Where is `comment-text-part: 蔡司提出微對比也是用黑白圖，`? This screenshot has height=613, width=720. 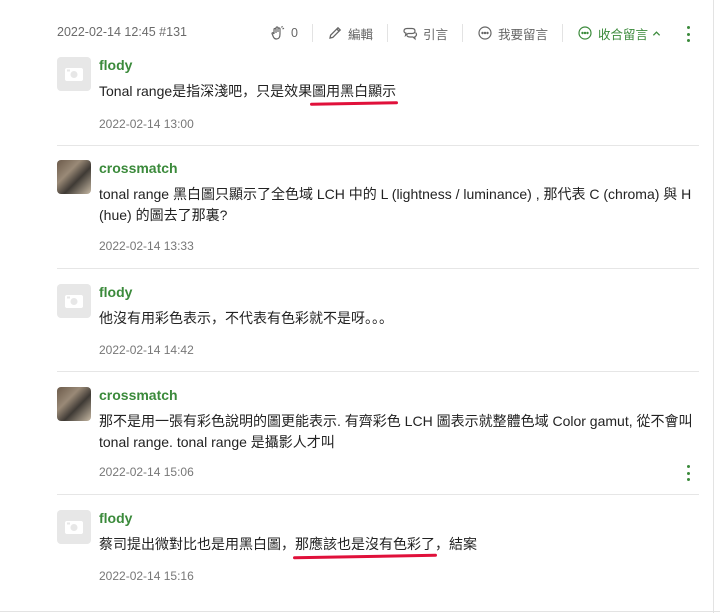 comment-text-part: 蔡司提出微對比也是用黑白圖， is located at coordinates (197, 544).